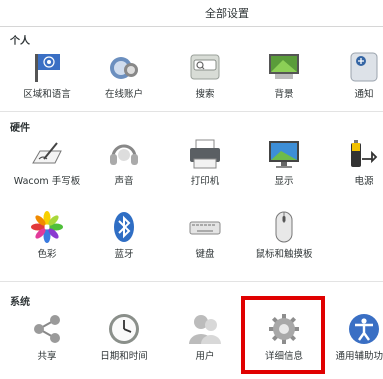 The height and width of the screenshot is (379, 383). I want to click on settings-item-share: 共享, so click(47, 344).